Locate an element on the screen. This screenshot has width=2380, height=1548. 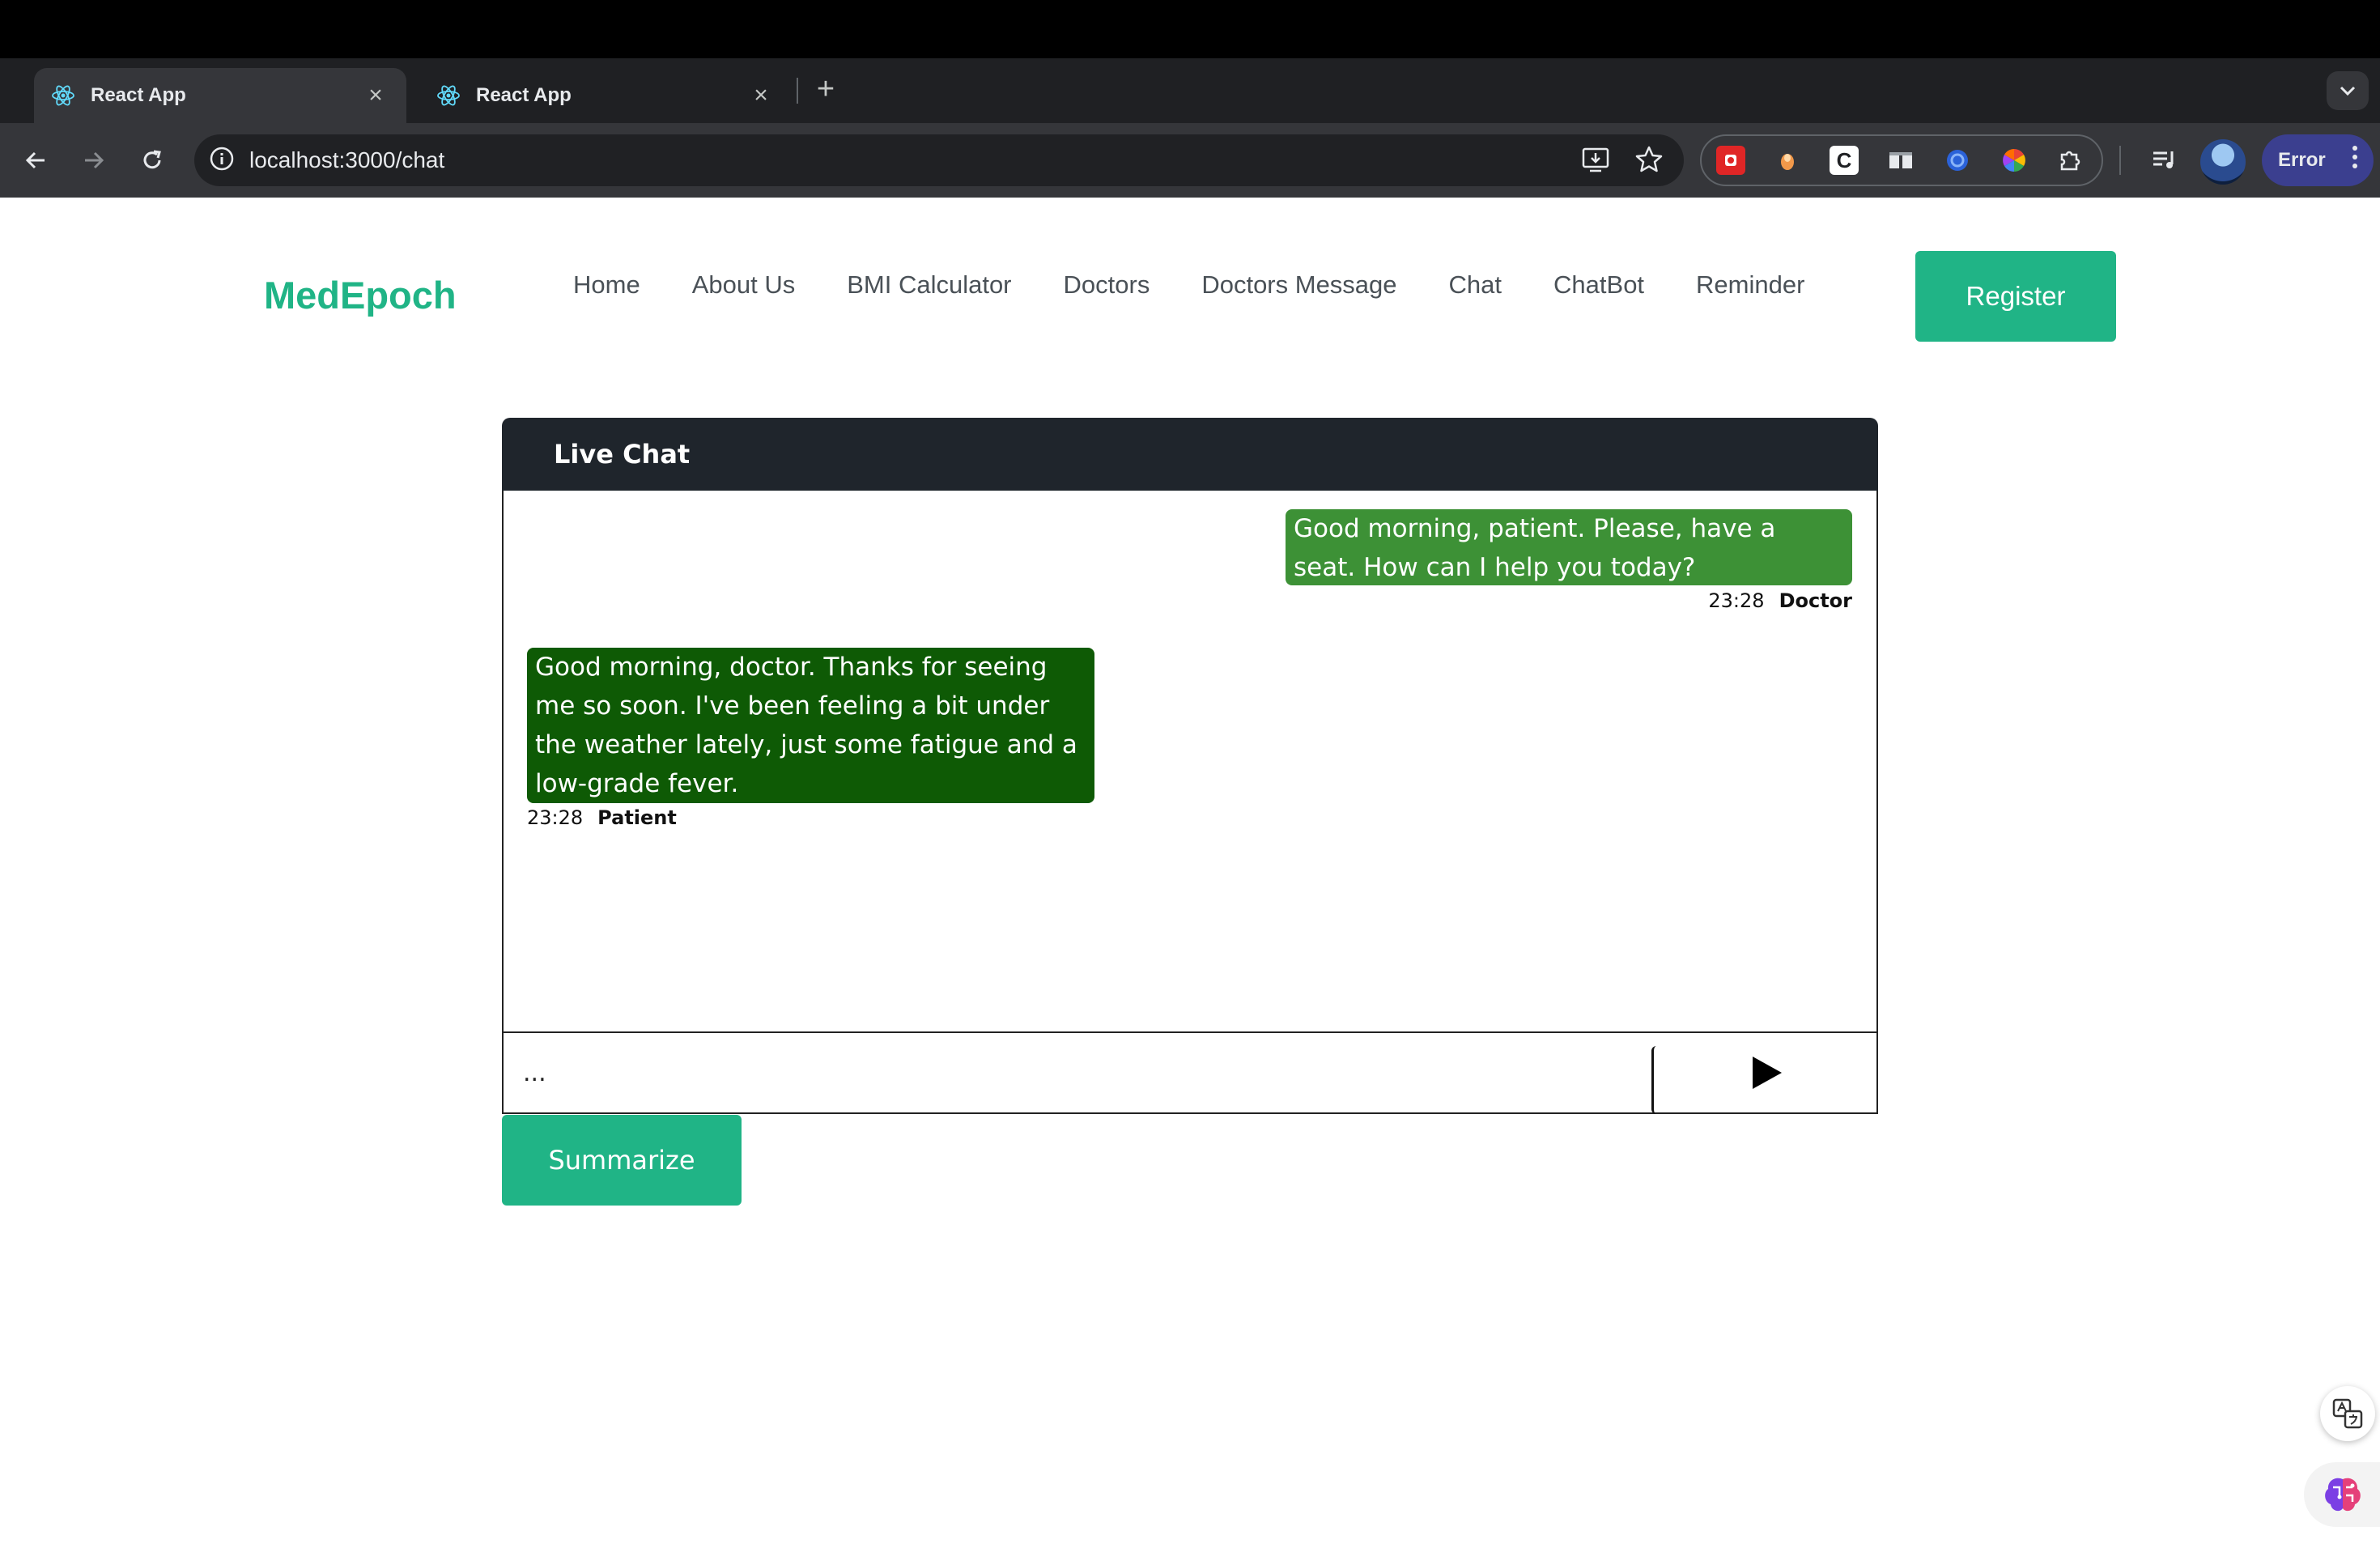
color-picker-extension-icon is located at coordinates (2014, 160).